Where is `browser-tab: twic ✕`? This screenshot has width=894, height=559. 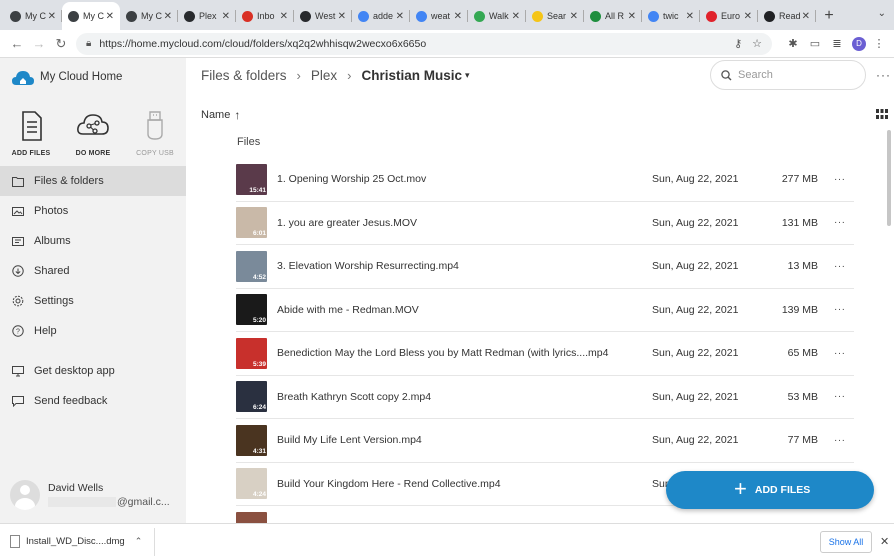 browser-tab: twic ✕ is located at coordinates (671, 16).